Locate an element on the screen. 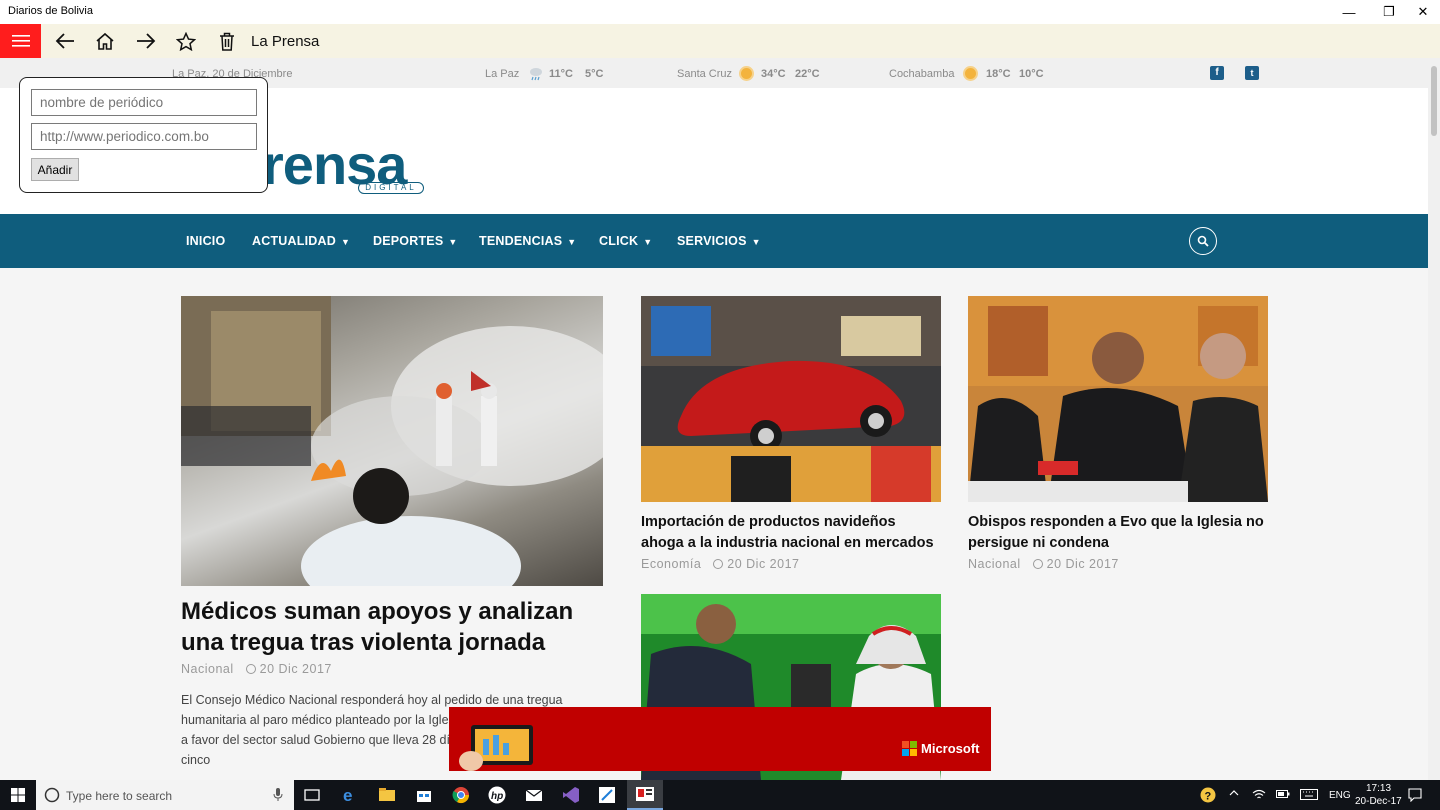 The image size is (1440, 810). edge-icon: e is located at coordinates (350, 795).